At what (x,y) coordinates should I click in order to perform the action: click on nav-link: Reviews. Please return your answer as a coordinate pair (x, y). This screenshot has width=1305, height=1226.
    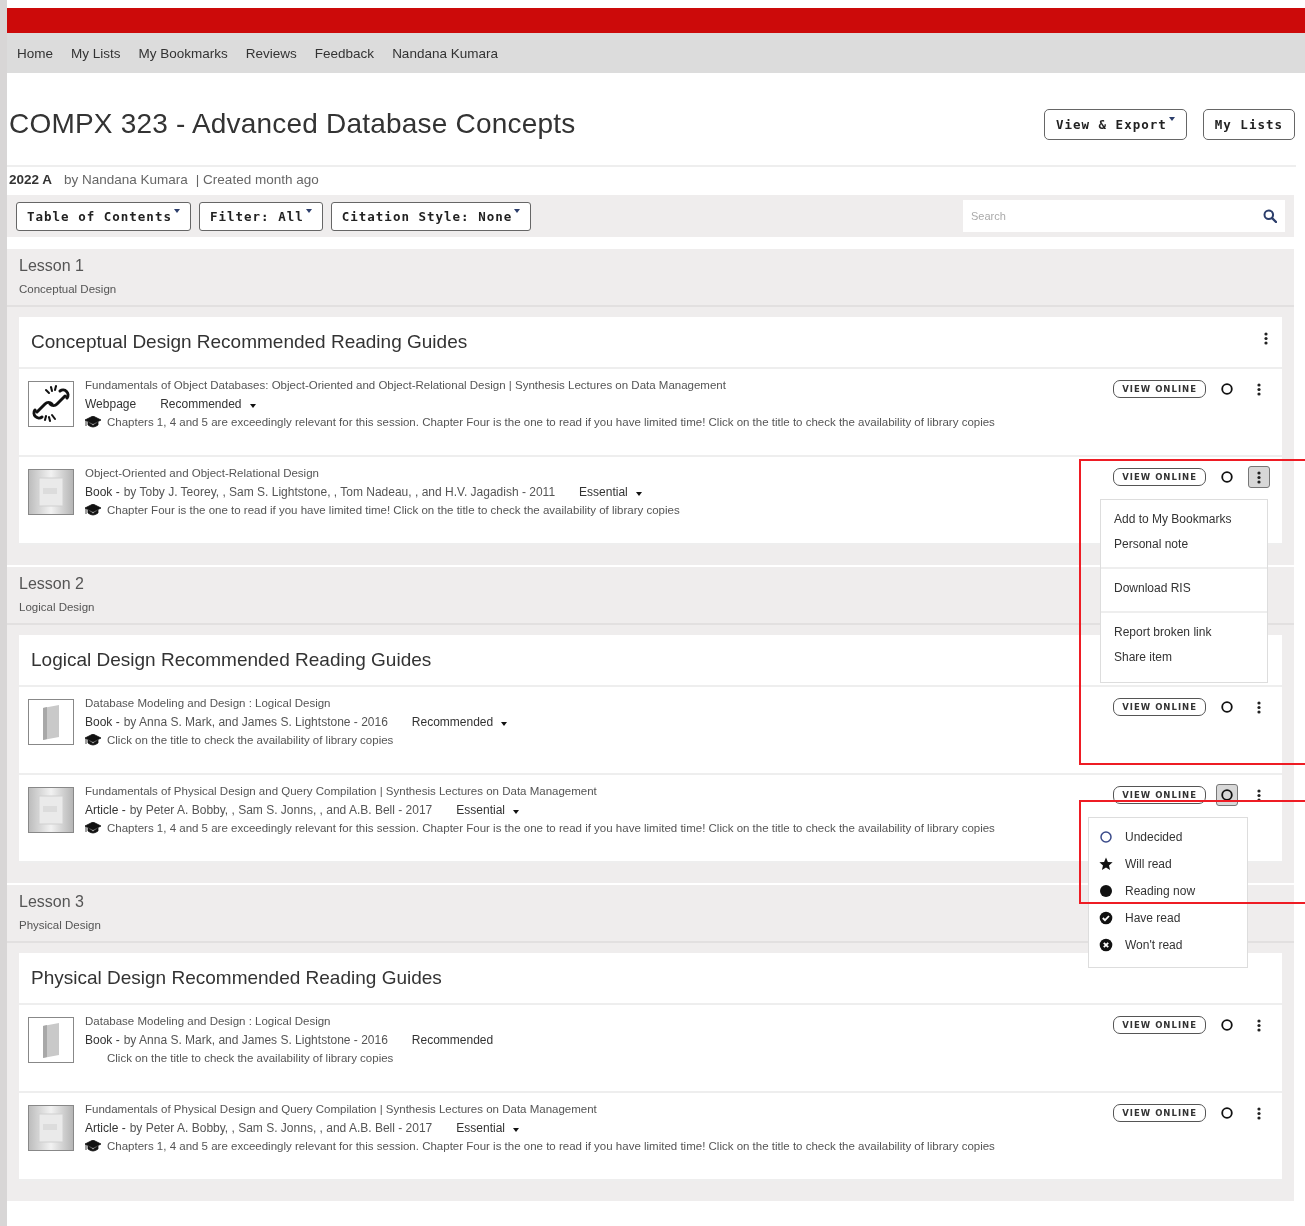
    Looking at the image, I should click on (271, 53).